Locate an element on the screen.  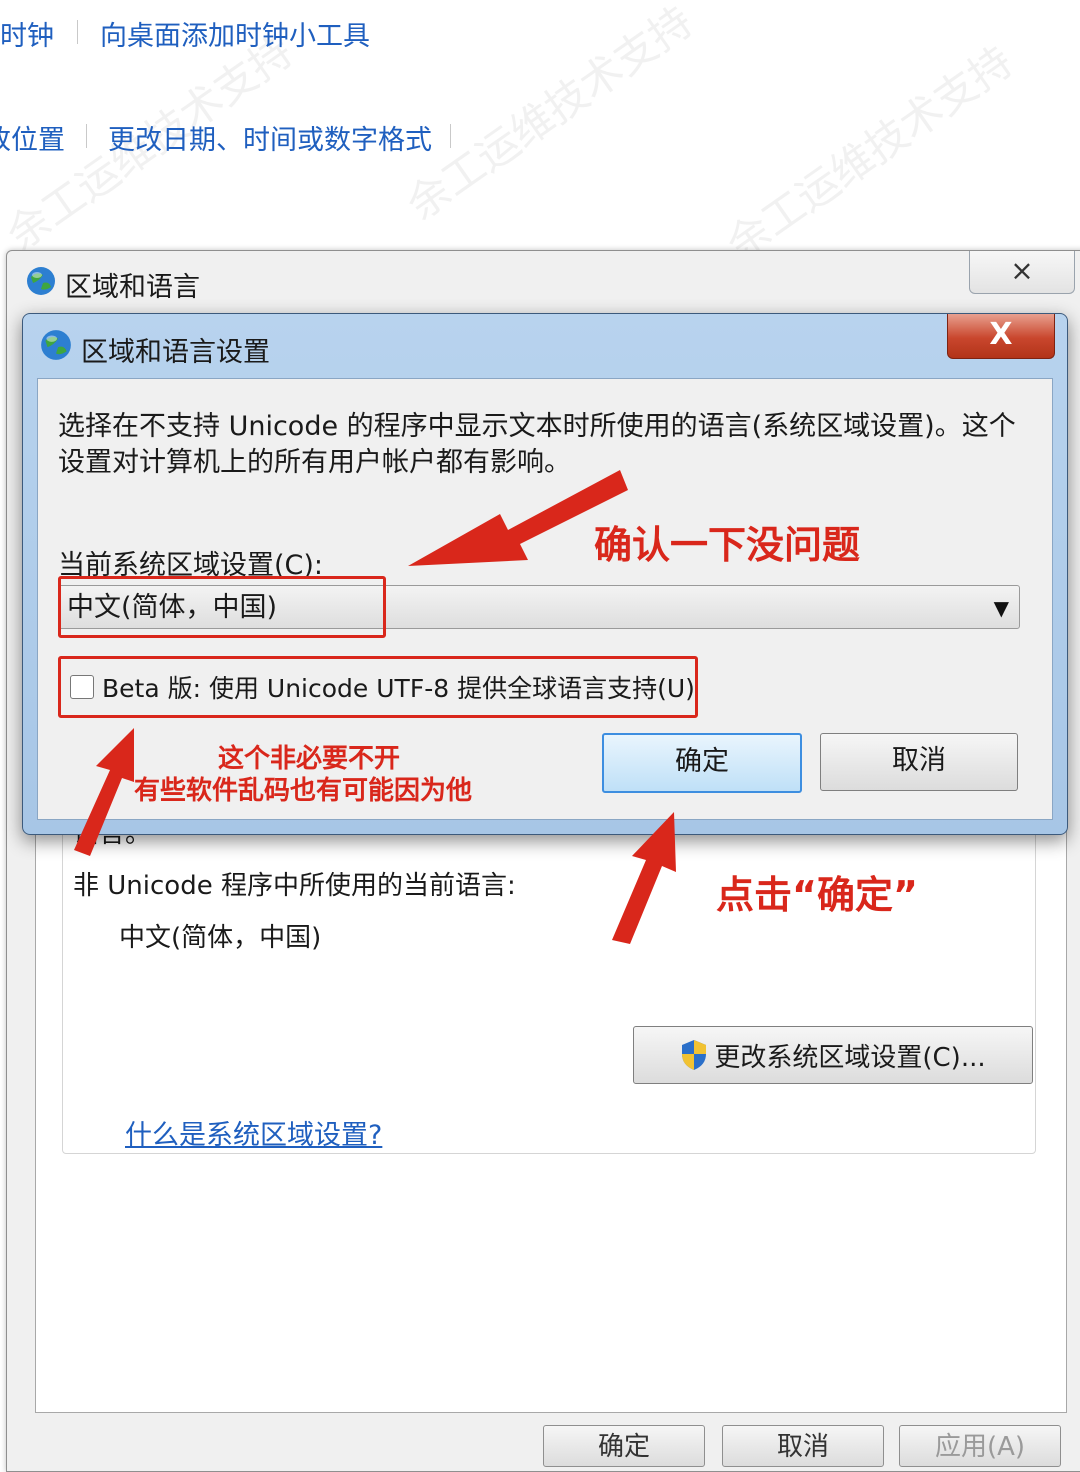
confirm-annotation: 确认一下没问题 is located at coordinates (727, 545).